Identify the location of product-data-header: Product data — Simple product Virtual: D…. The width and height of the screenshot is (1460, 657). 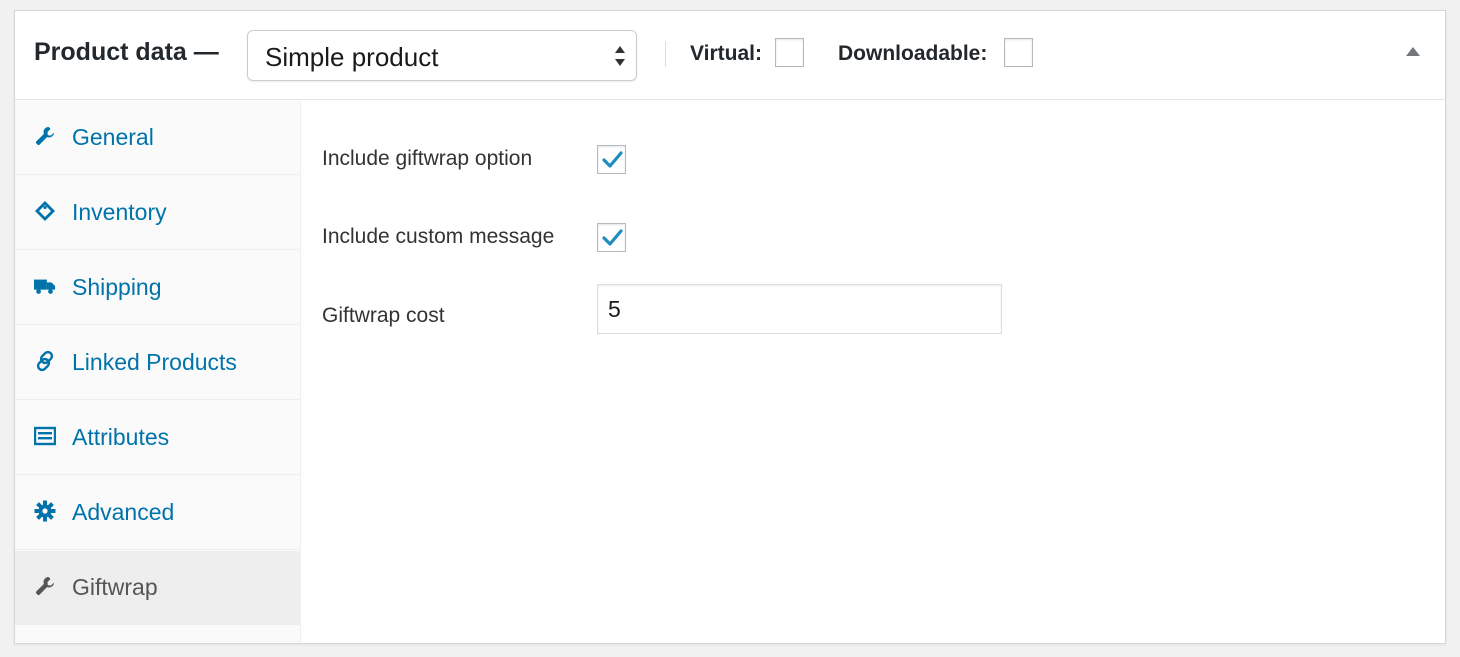
(730, 55).